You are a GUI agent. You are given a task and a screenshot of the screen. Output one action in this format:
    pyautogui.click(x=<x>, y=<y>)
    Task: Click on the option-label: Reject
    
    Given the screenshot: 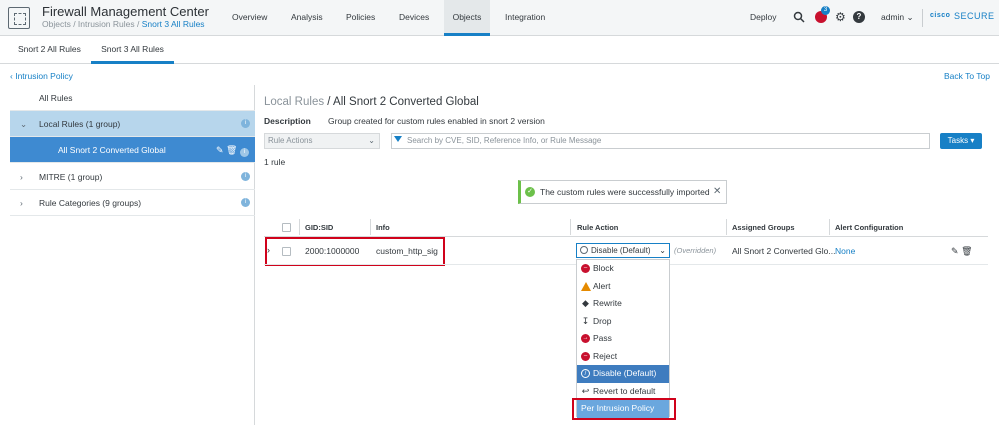 What is the action you would take?
    pyautogui.click(x=605, y=355)
    